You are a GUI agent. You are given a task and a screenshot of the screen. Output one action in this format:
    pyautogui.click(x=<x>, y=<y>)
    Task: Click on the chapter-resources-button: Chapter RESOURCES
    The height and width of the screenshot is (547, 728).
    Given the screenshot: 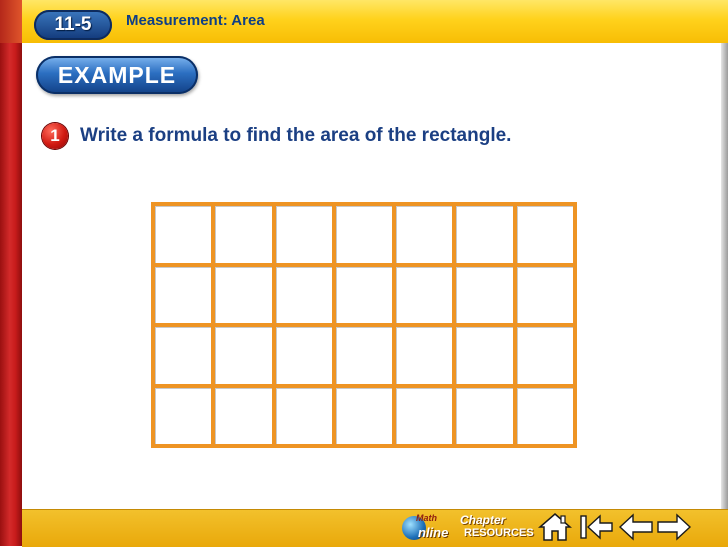 What is the action you would take?
    pyautogui.click(x=496, y=528)
    